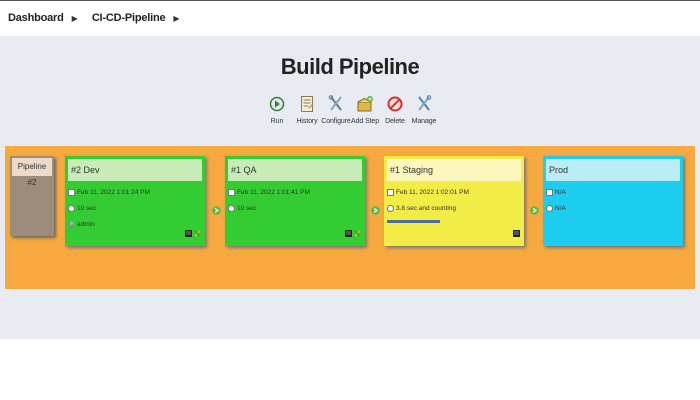 The height and width of the screenshot is (400, 700). What do you see at coordinates (273, 192) in the screenshot?
I see `stage-date: Feb 11, 2022 1:01:41 PM` at bounding box center [273, 192].